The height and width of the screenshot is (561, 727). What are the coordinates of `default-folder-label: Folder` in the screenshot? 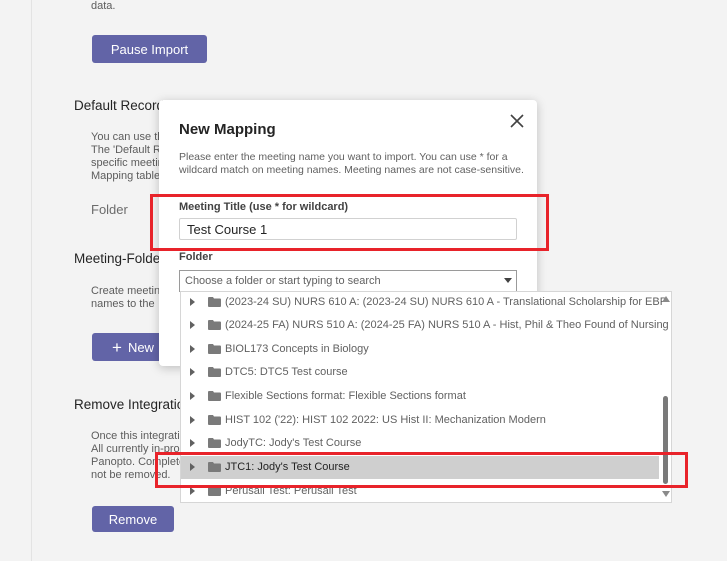 It's located at (109, 209).